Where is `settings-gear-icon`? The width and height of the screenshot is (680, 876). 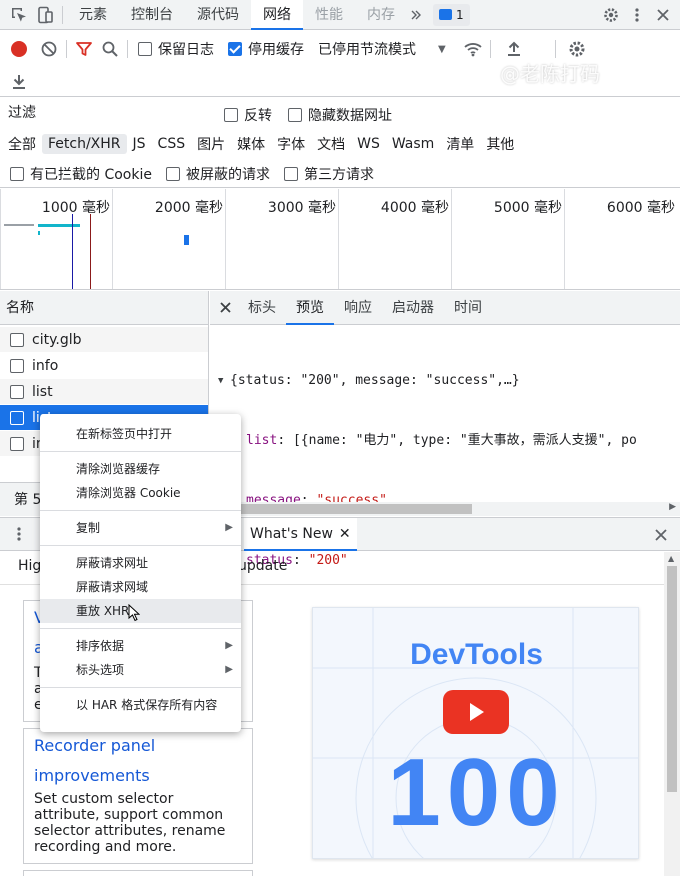 settings-gear-icon is located at coordinates (611, 15).